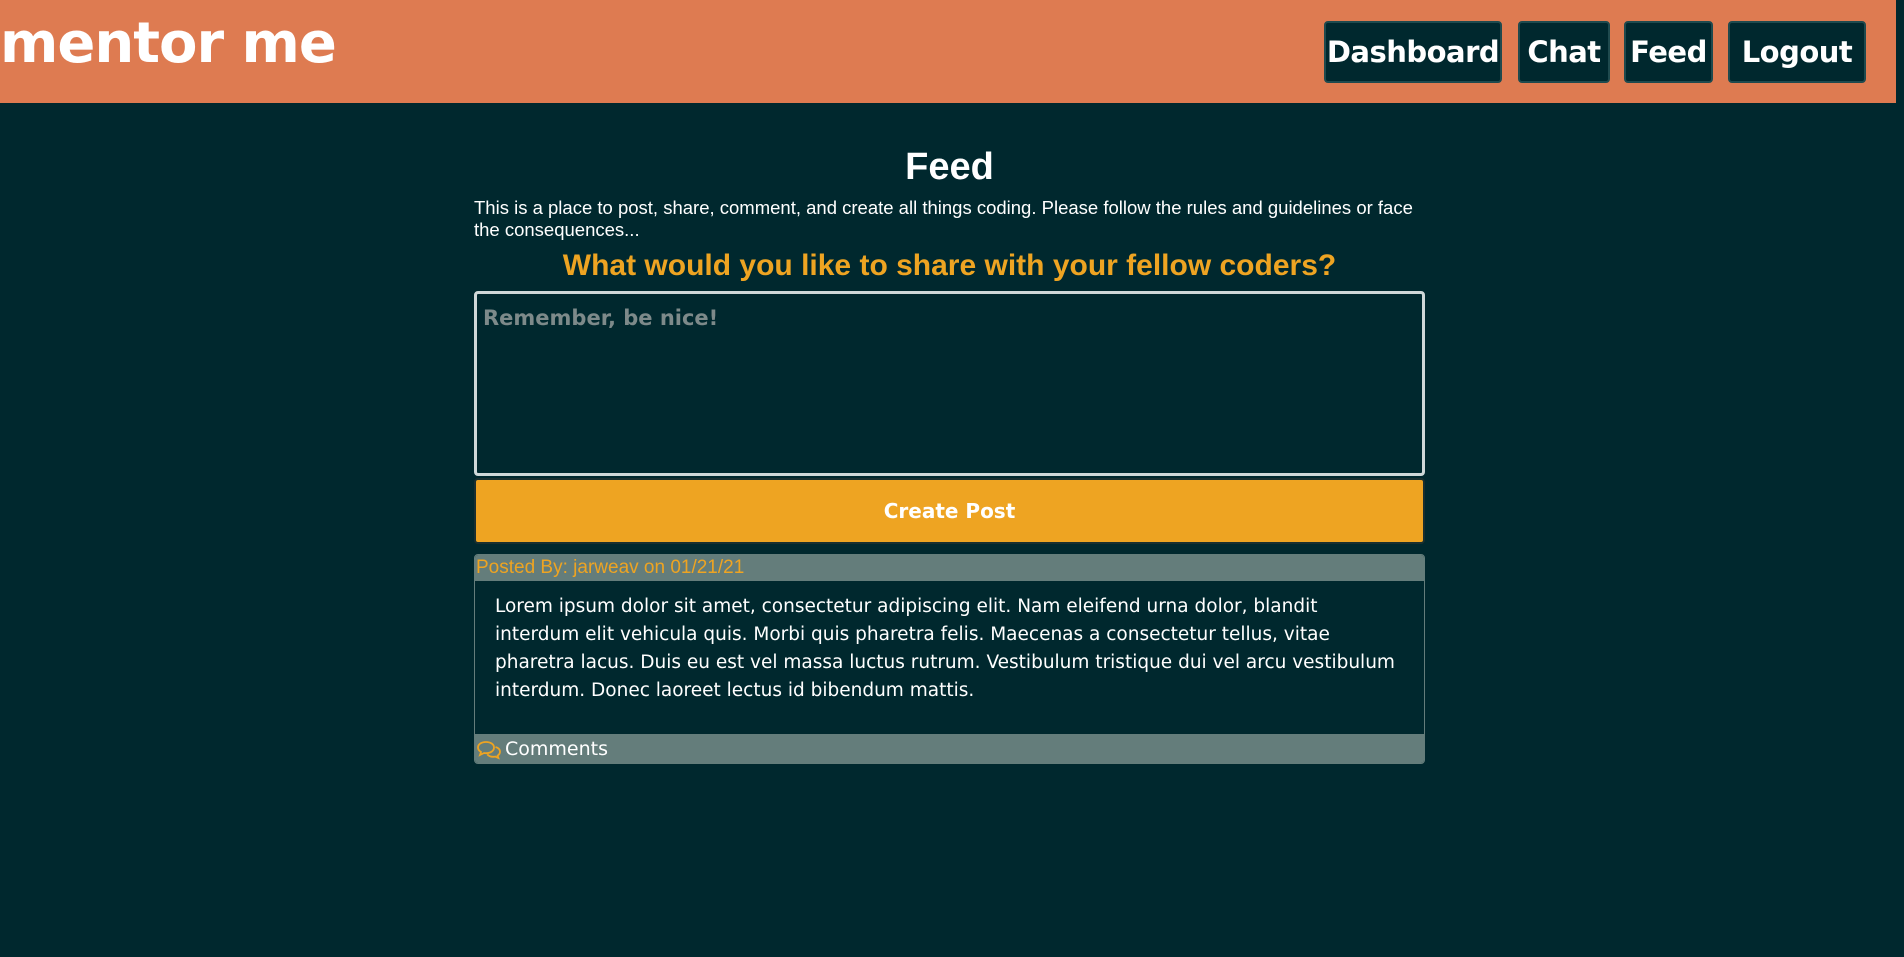 This screenshot has width=1904, height=957. I want to click on nav-chat-button: Chat, so click(1564, 52).